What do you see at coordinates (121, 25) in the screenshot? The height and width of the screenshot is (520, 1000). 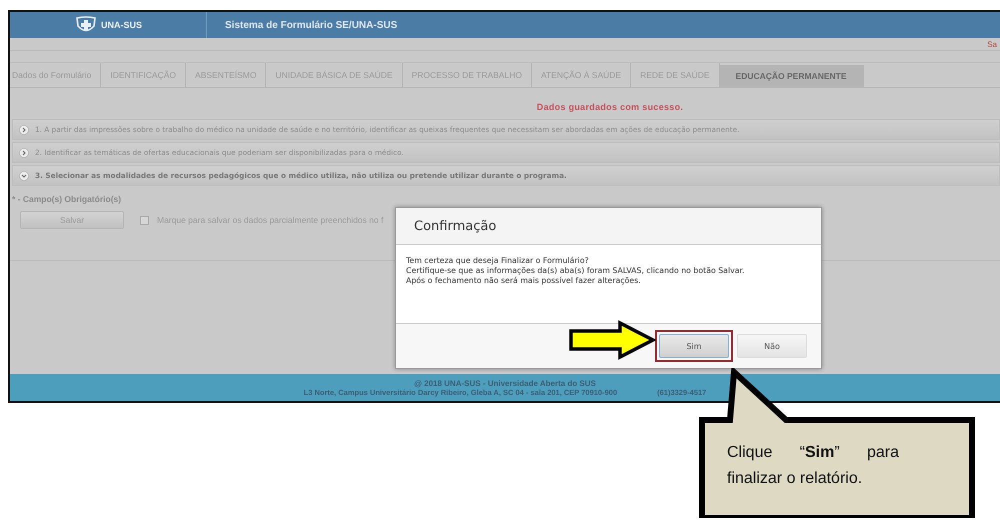 I see `logo-text: UNA-SUS` at bounding box center [121, 25].